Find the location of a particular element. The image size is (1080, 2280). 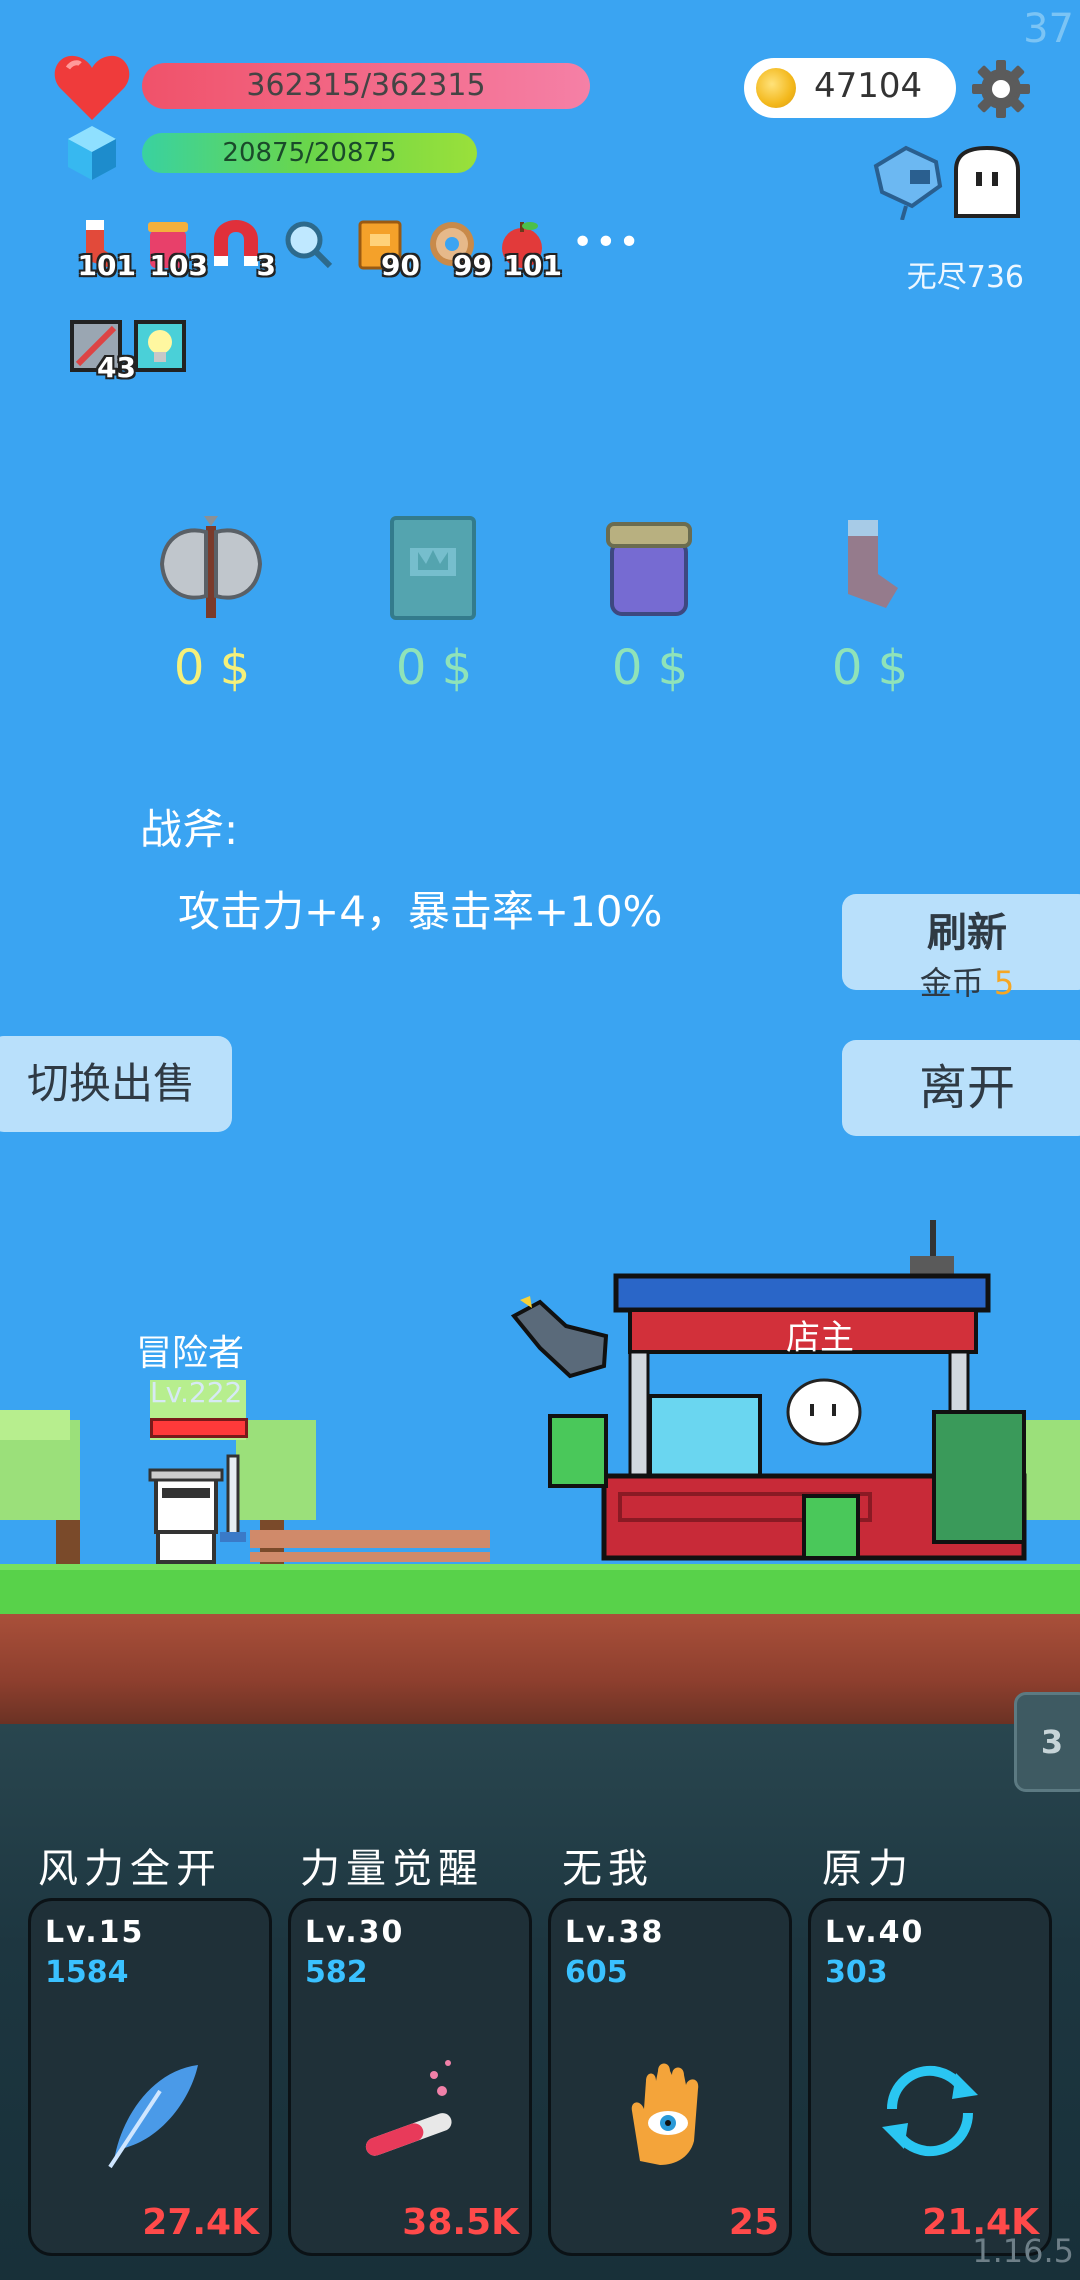

skill-value: 605 is located at coordinates (596, 1972).